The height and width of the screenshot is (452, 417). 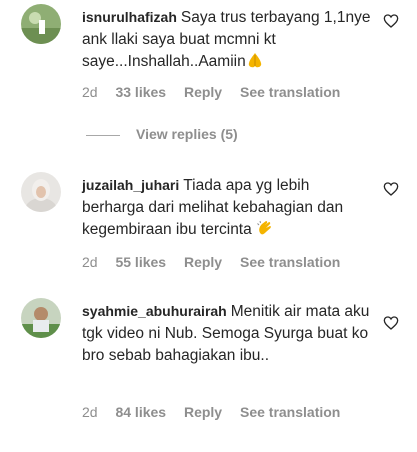 I want to click on comment-username: syahmie_abuhurairah, so click(x=154, y=311).